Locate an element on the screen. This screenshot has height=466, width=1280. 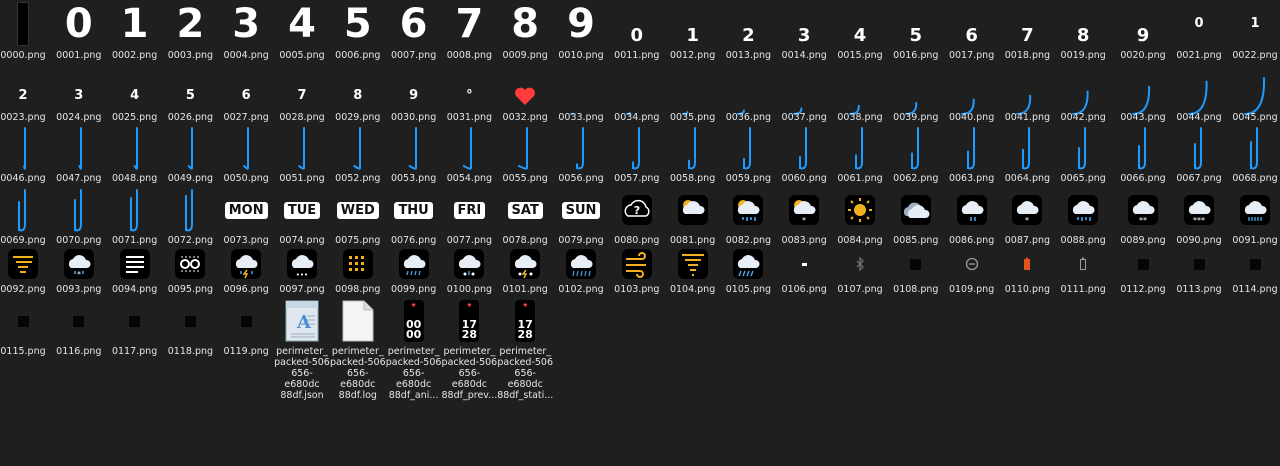
file-item: 6 0007.png is located at coordinates (414, 31).